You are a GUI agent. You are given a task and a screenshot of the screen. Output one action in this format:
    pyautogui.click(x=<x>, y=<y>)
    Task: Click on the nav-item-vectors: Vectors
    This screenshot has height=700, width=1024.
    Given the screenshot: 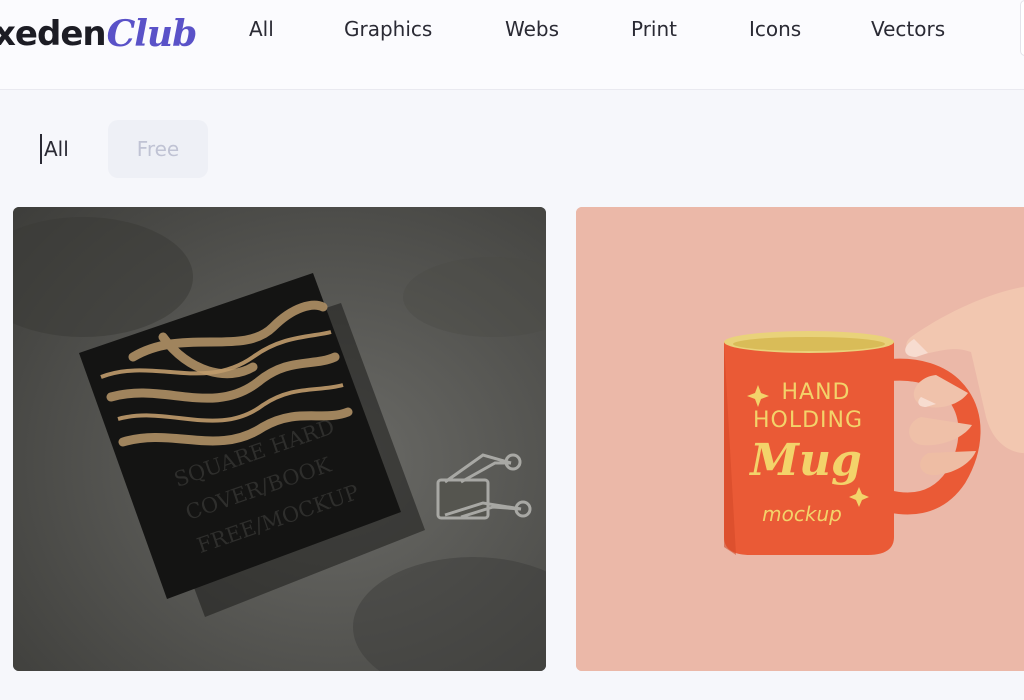 What is the action you would take?
    pyautogui.click(x=908, y=29)
    